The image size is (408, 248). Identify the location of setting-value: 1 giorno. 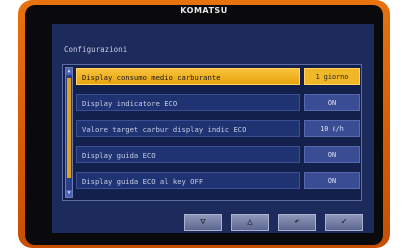
(332, 76).